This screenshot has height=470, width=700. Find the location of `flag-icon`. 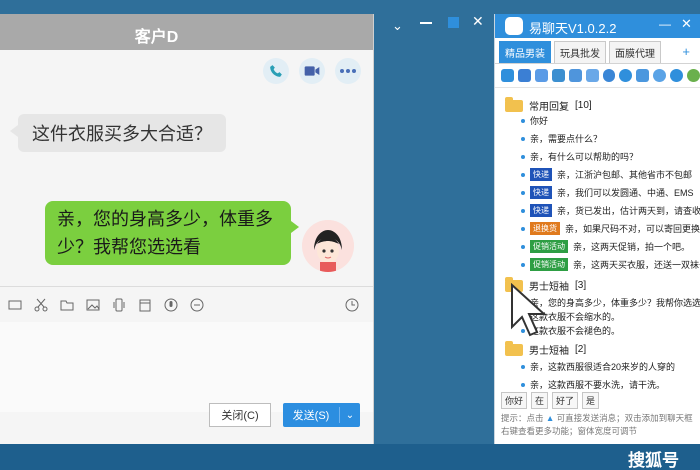

flag-icon is located at coordinates (677, 75).